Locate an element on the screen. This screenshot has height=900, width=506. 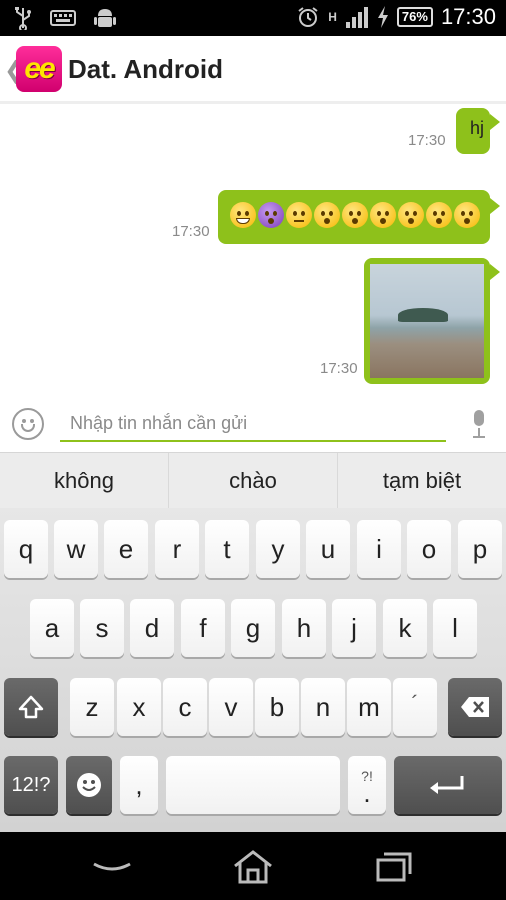
status-right-icons: H 76% 17:30 is located at coordinates (396, 17).